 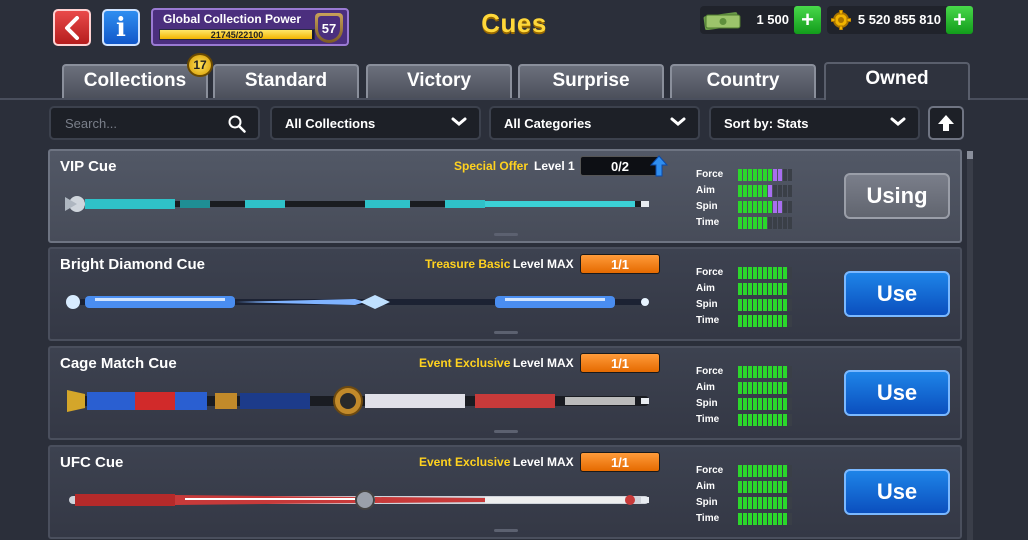 What do you see at coordinates (286, 81) in the screenshot?
I see `tab-standard: Standard` at bounding box center [286, 81].